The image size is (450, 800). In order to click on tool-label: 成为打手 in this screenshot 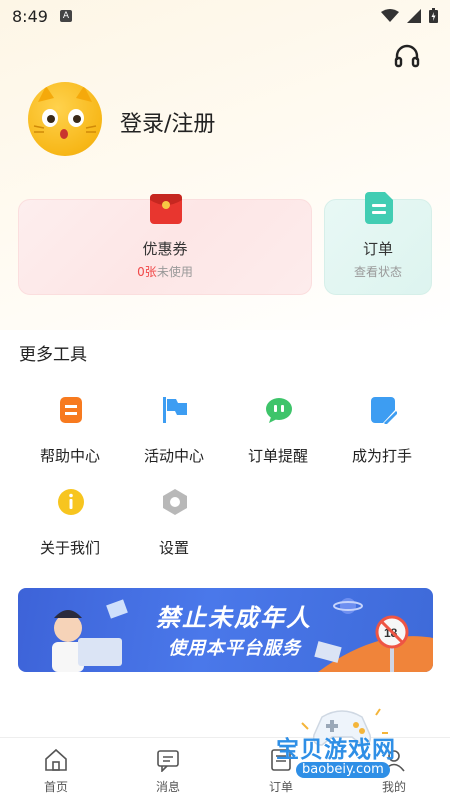, I will do `click(381, 456)`.